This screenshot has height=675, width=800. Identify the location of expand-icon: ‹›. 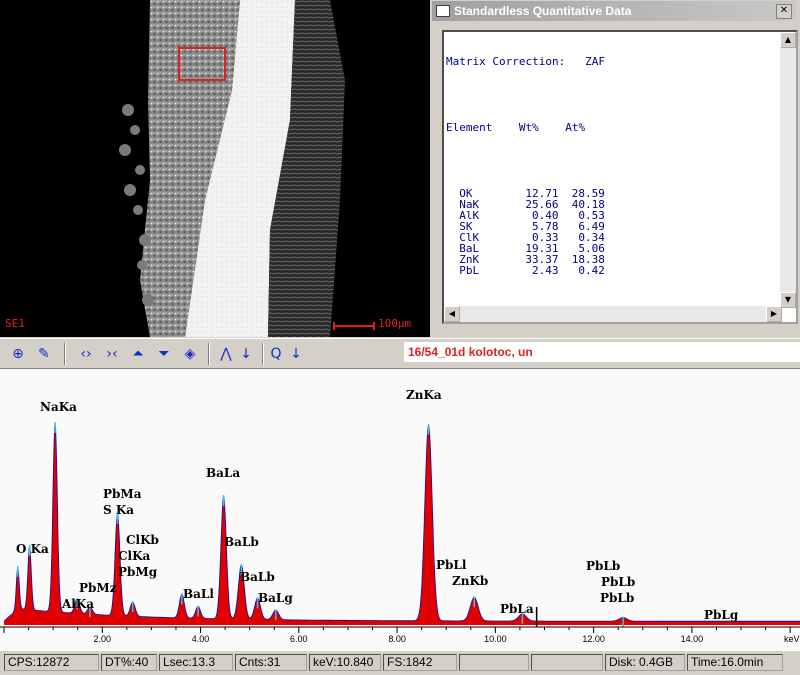
(86, 354).